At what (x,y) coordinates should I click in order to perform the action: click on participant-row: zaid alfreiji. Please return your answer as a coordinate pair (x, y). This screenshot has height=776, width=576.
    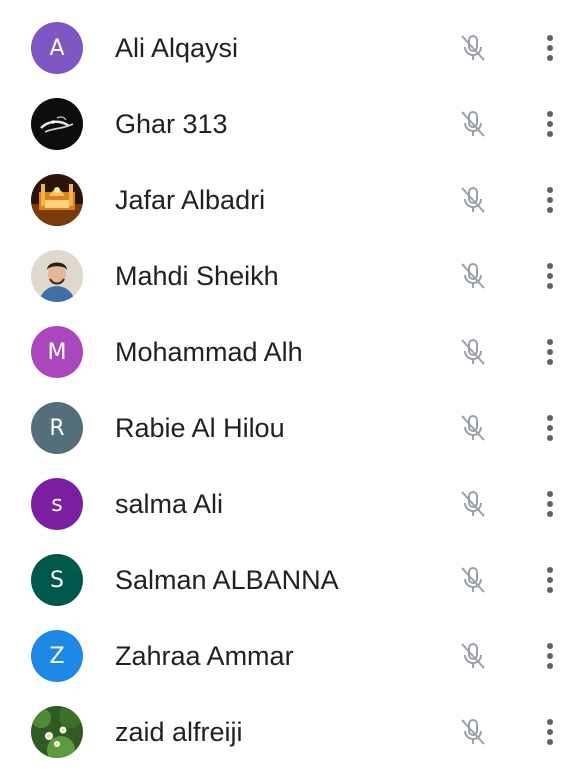
    Looking at the image, I should click on (288, 732).